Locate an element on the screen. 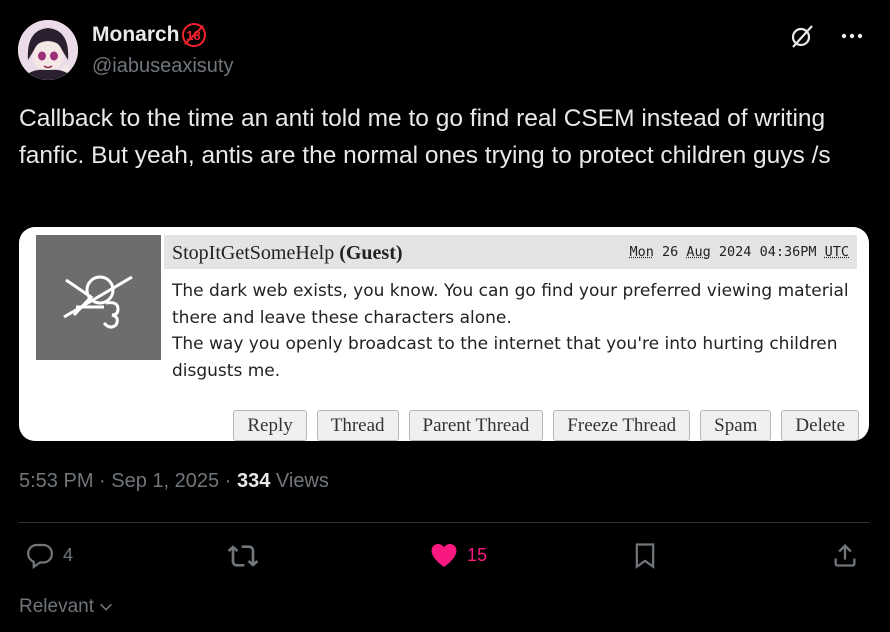 This screenshot has width=890, height=632. display-name: Monarch 18 is located at coordinates (149, 35).